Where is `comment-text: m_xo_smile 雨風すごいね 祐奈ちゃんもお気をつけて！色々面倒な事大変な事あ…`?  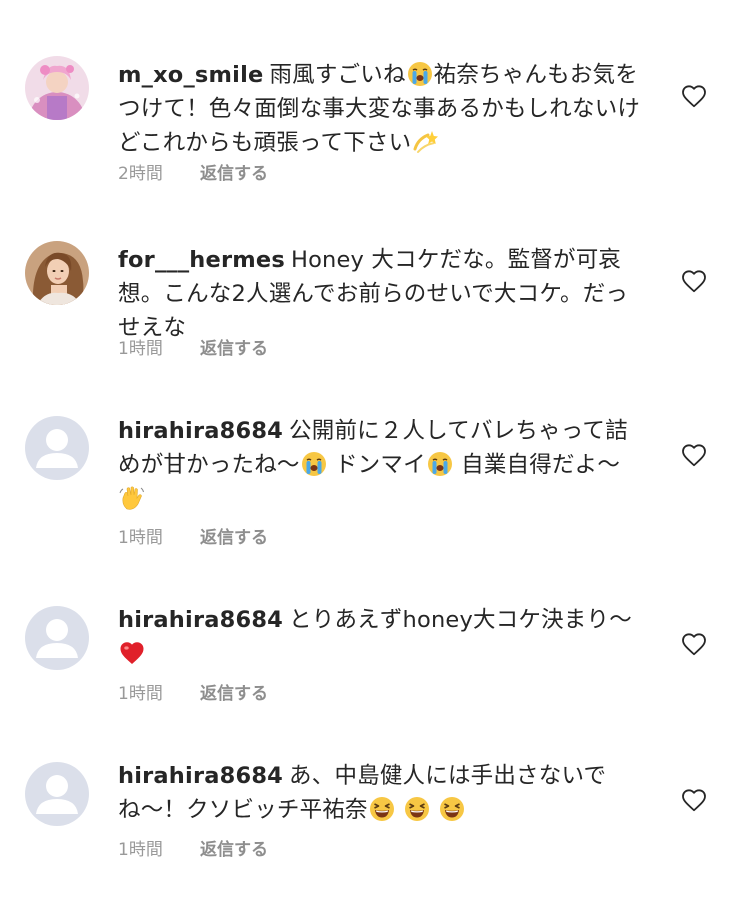 comment-text: m_xo_smile 雨風すごいね 祐奈ちゃんもお気をつけて！色々面倒な事大変な事あ… is located at coordinates (383, 109).